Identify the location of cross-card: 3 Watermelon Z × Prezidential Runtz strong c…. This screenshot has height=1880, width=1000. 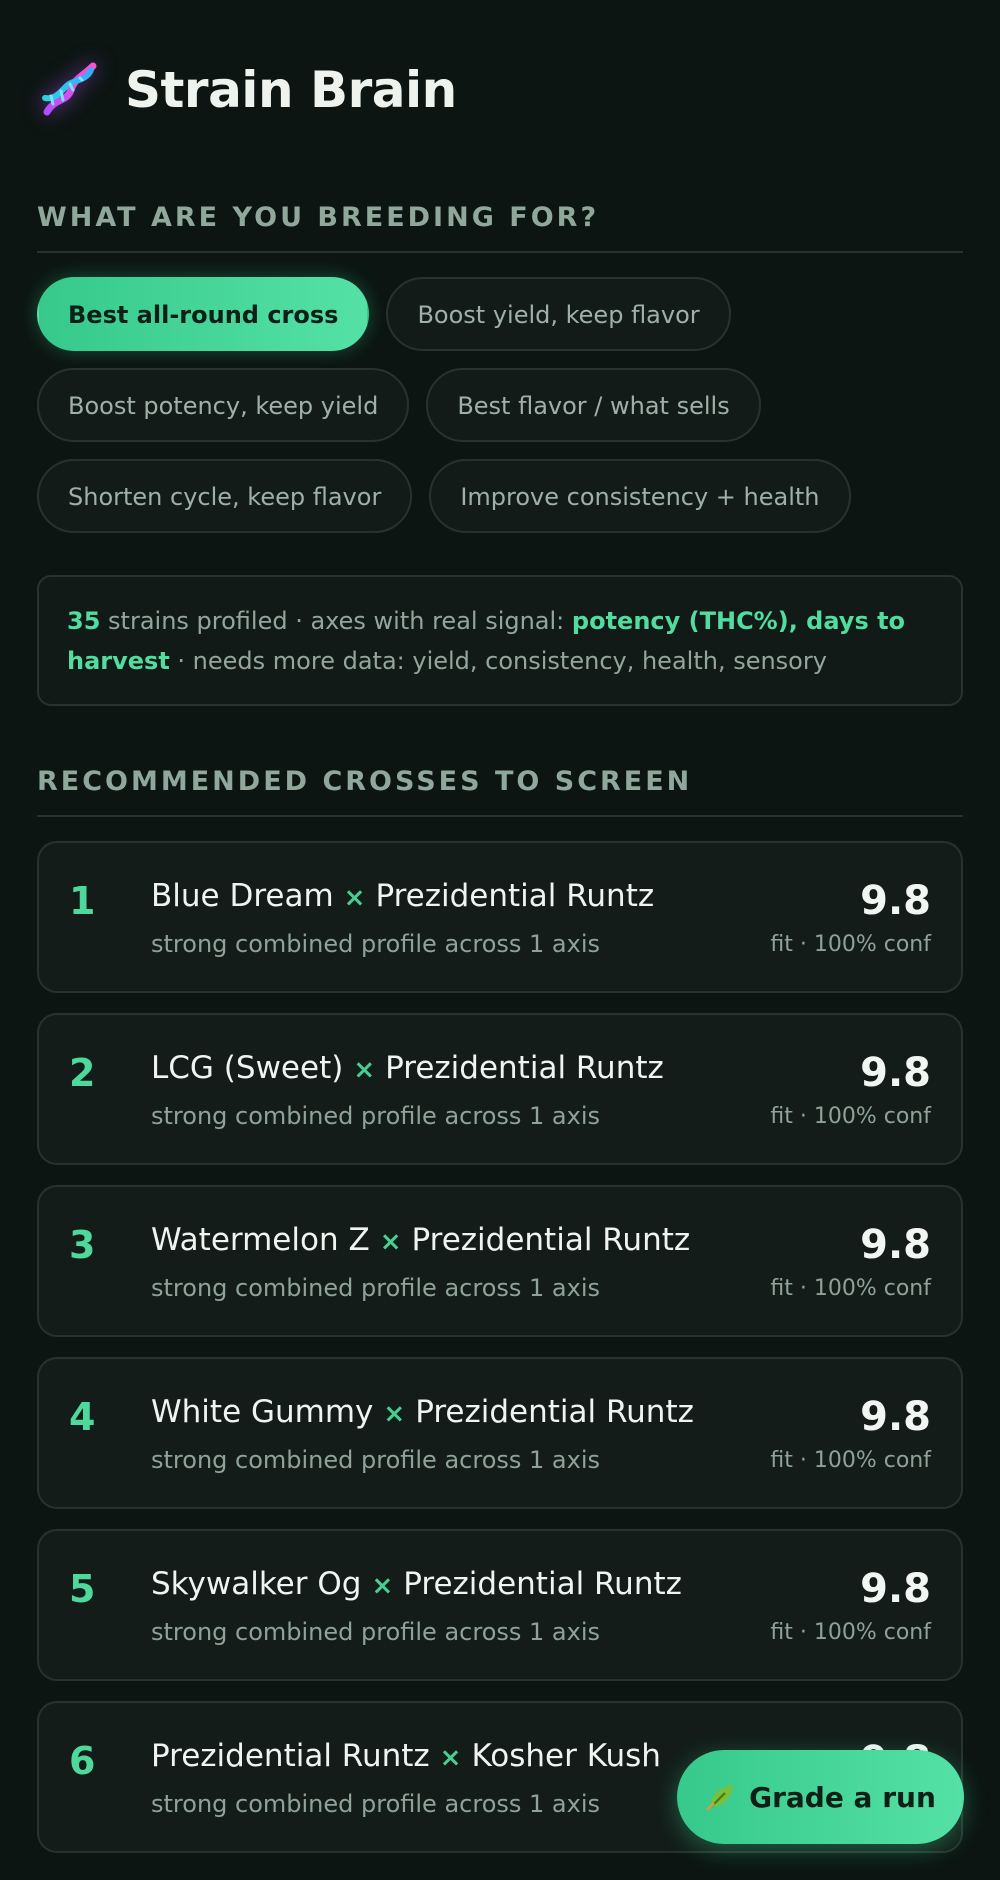
(500, 1261).